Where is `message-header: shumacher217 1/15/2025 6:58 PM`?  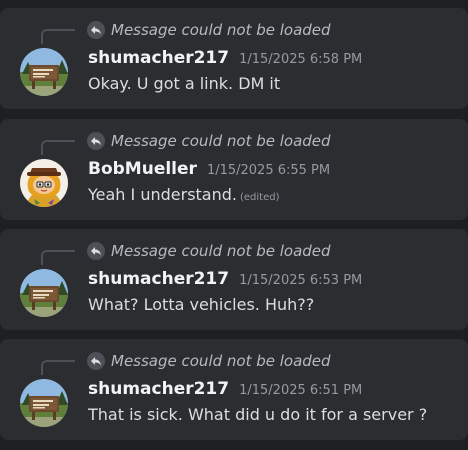
message-header: shumacher217 1/15/2025 6:58 PM is located at coordinates (225, 59).